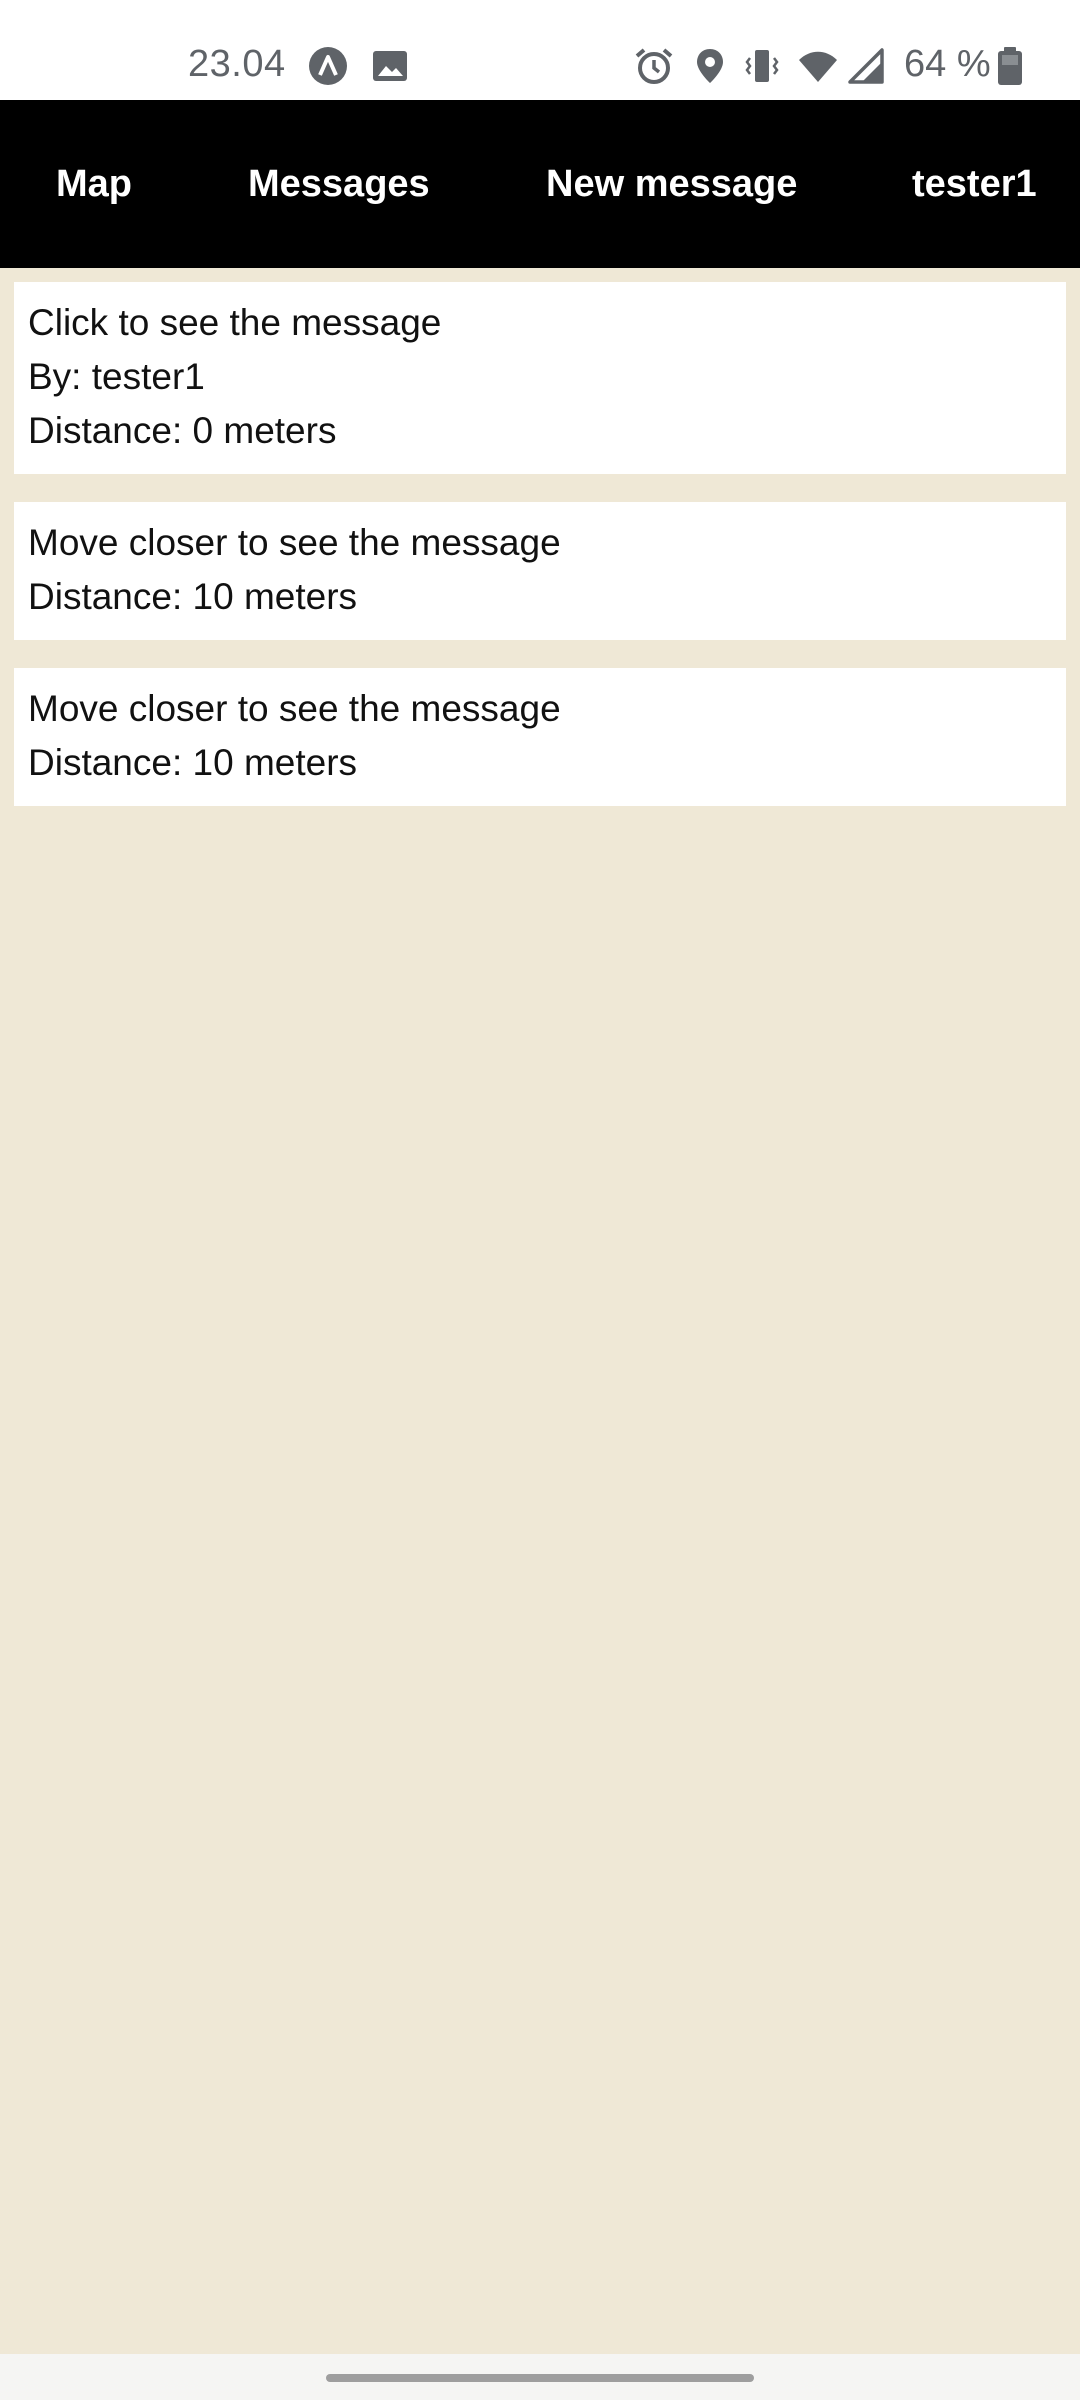  I want to click on gesture-navigation-area, so click(540, 2377).